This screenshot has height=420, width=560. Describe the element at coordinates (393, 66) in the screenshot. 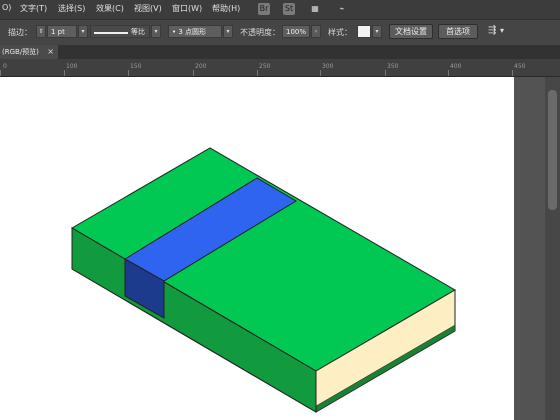

I see `ruler-tick-label: 350` at that location.